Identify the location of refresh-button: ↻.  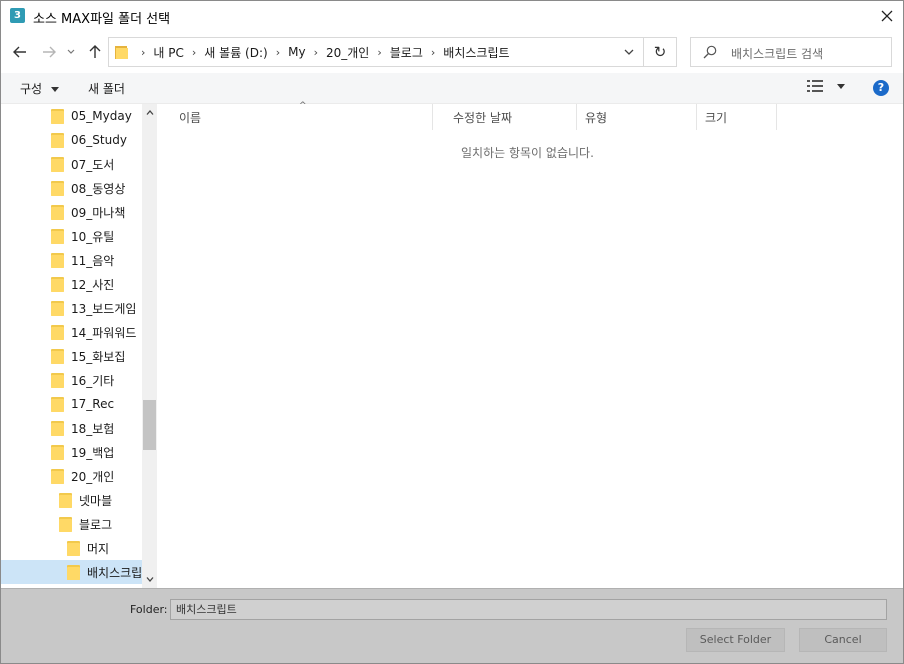
(660, 52).